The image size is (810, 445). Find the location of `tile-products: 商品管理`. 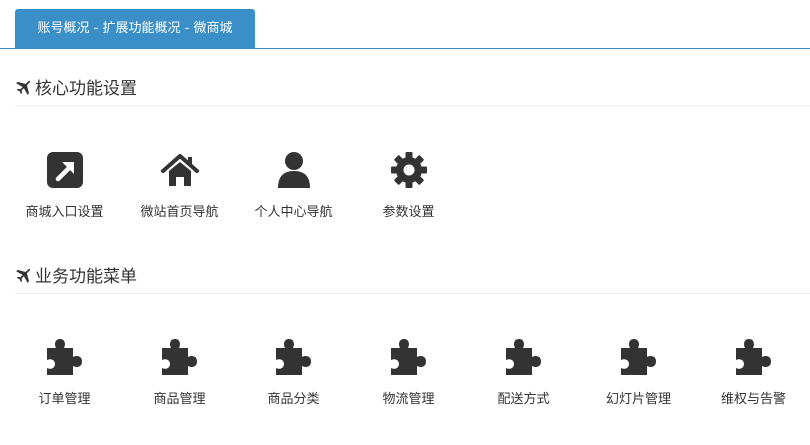

tile-products: 商品管理 is located at coordinates (179, 372).